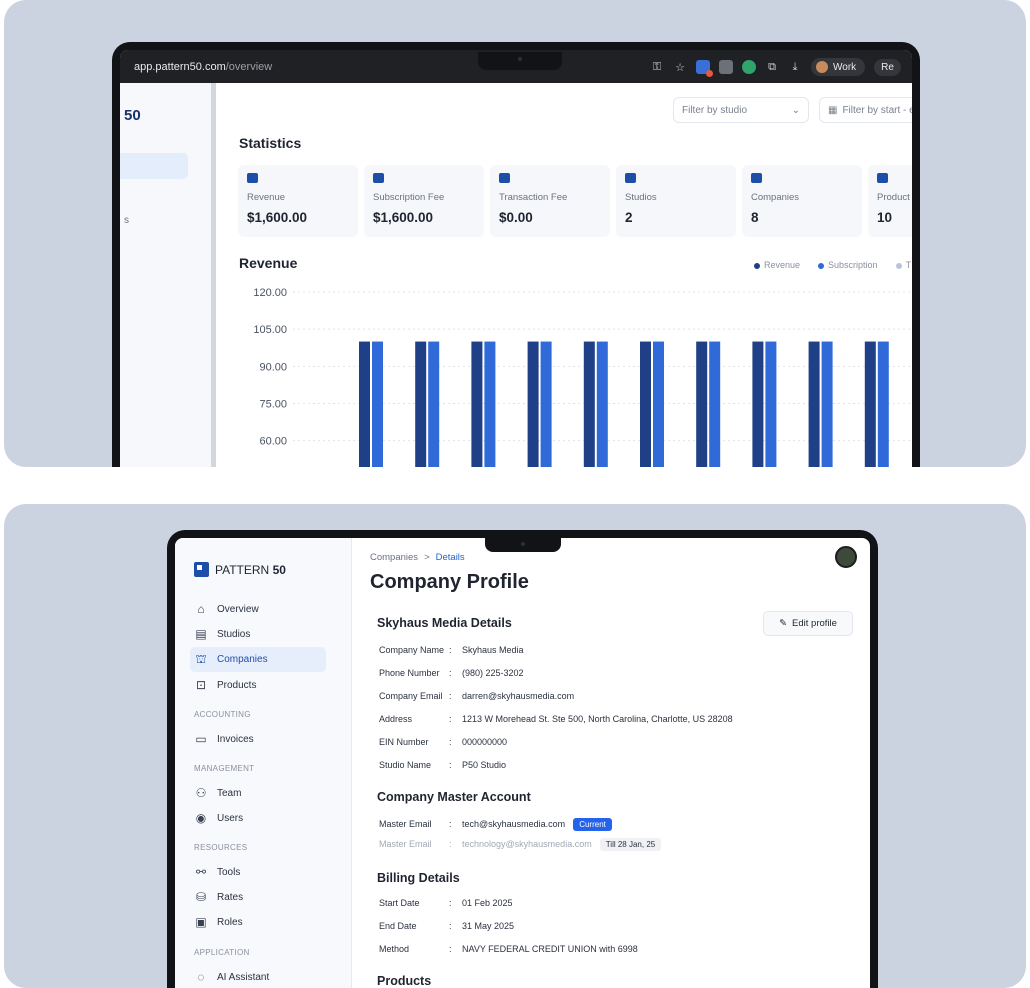 The image size is (1030, 988). What do you see at coordinates (516, 217) in the screenshot?
I see `stat-value: $0.00` at bounding box center [516, 217].